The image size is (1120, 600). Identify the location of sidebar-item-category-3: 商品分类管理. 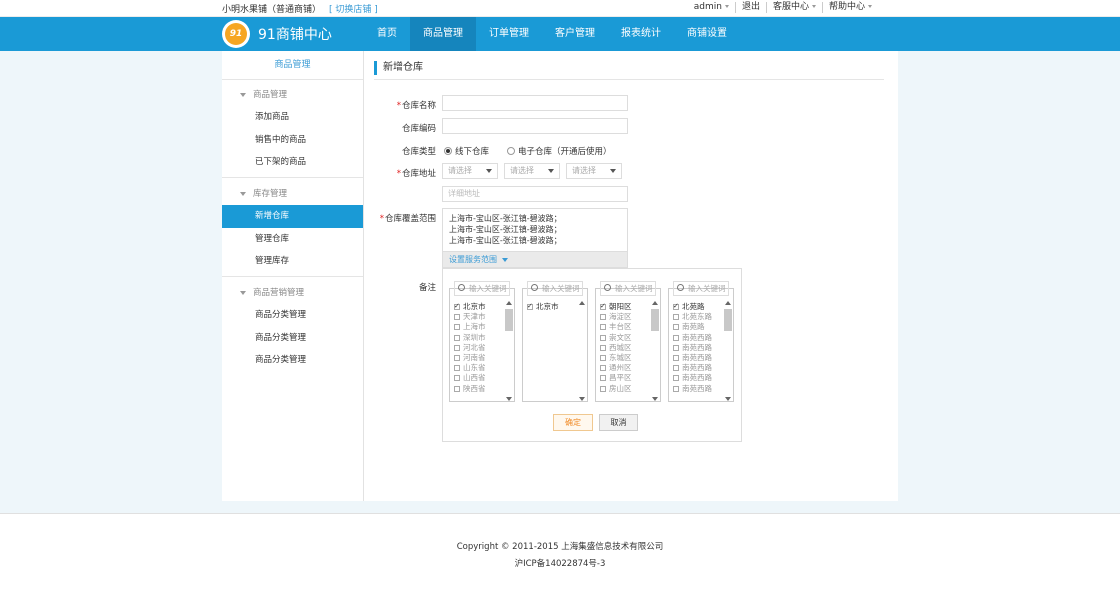
(292, 360).